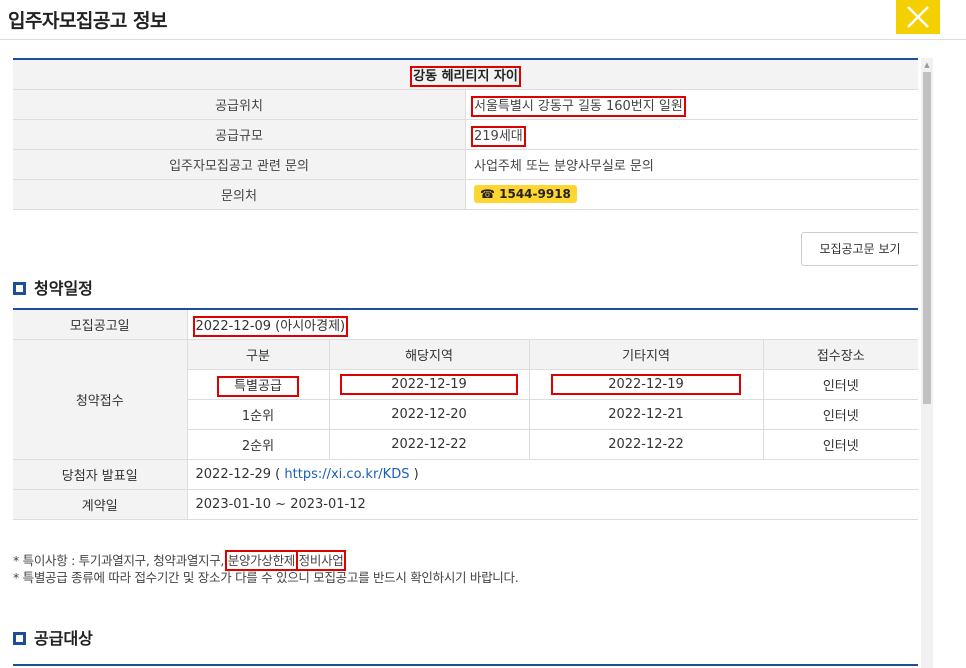 The height and width of the screenshot is (668, 966). Describe the element at coordinates (100, 504) in the screenshot. I see `contract-label: 계약일` at that location.